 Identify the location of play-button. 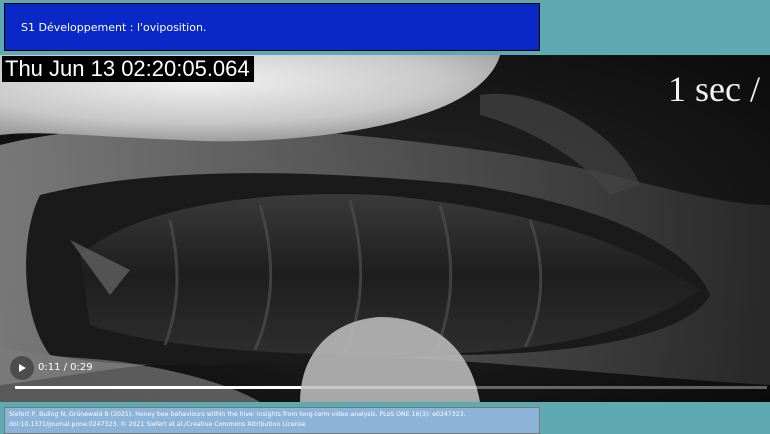
(22, 368).